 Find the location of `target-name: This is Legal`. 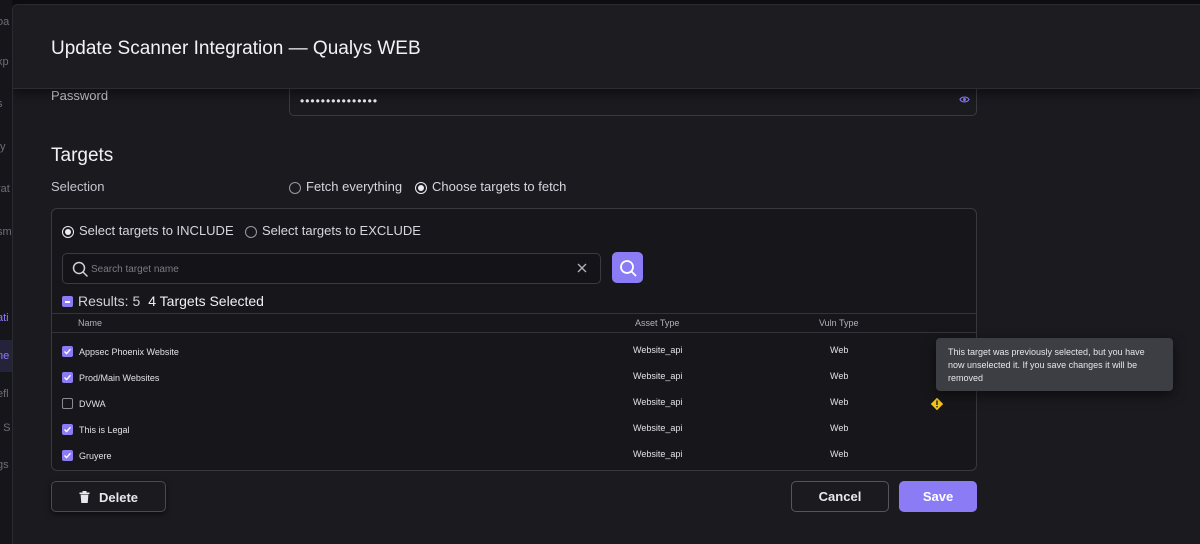

target-name: This is Legal is located at coordinates (104, 430).